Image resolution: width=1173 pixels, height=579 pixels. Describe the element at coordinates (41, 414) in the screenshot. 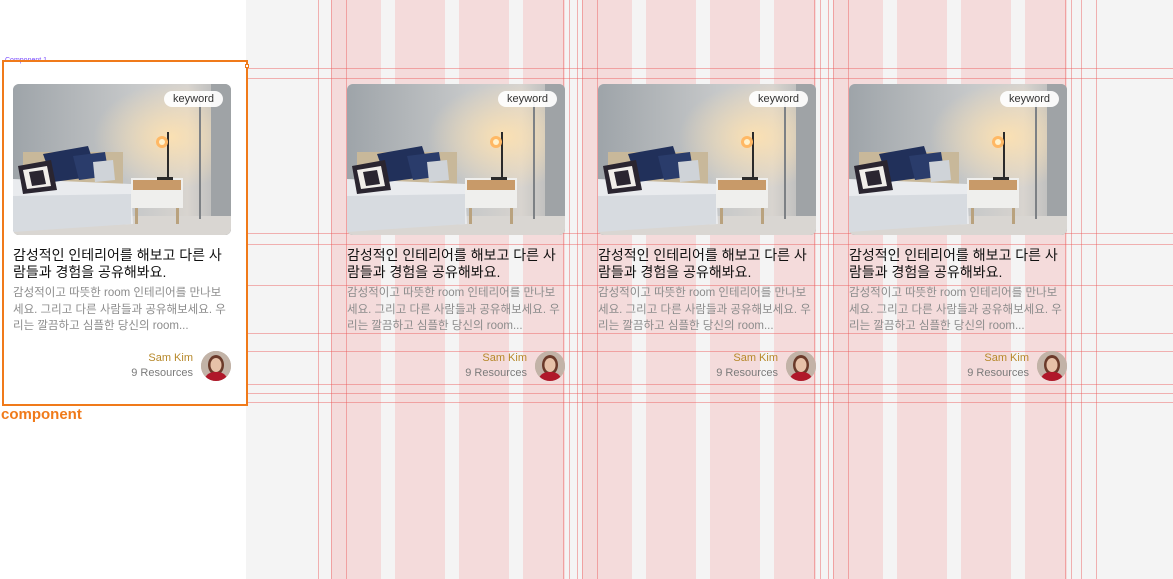

I see `component-label: component` at that location.